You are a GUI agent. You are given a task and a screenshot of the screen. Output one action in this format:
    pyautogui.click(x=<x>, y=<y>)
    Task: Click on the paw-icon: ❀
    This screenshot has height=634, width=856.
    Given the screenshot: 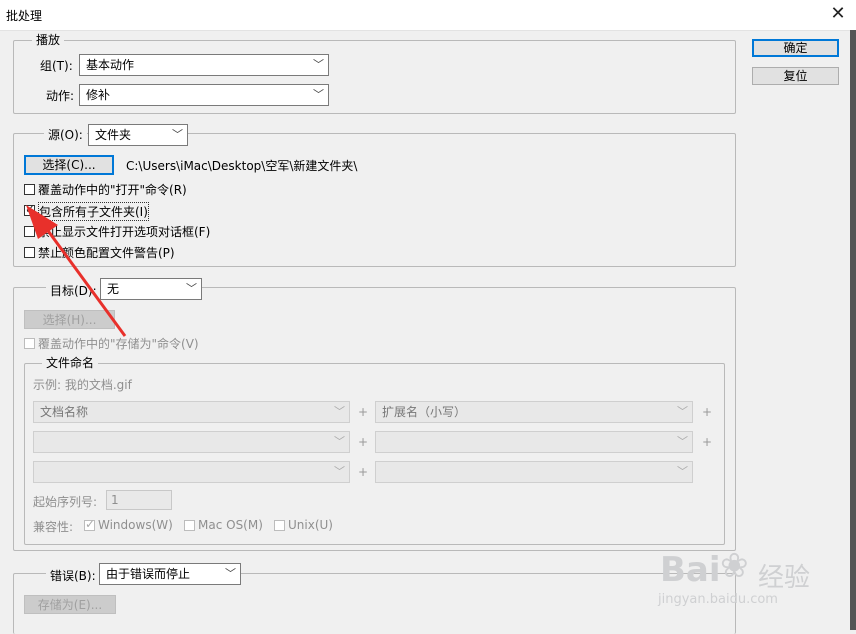 What is the action you would take?
    pyautogui.click(x=734, y=566)
    